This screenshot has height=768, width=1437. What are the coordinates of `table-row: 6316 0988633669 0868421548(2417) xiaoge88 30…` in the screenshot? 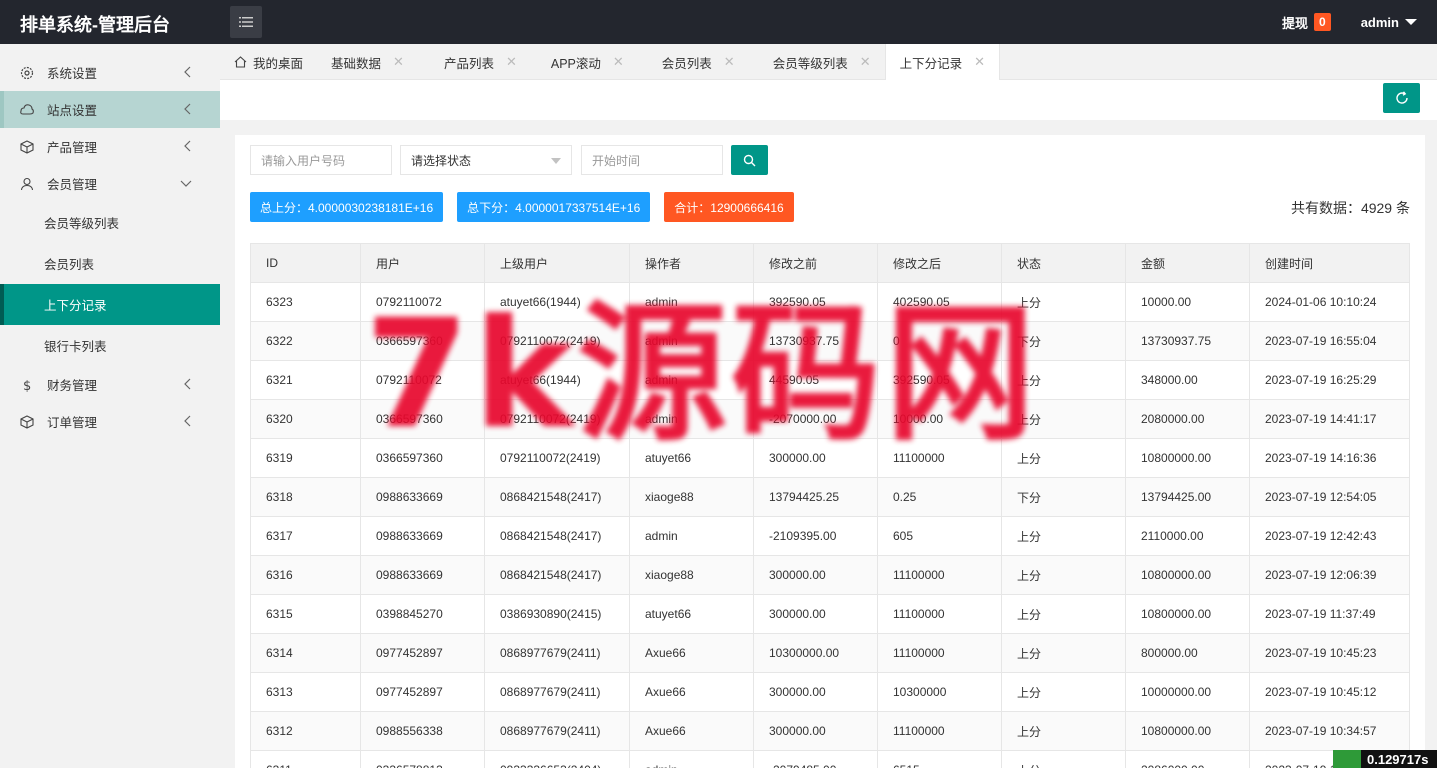 It's located at (830, 575).